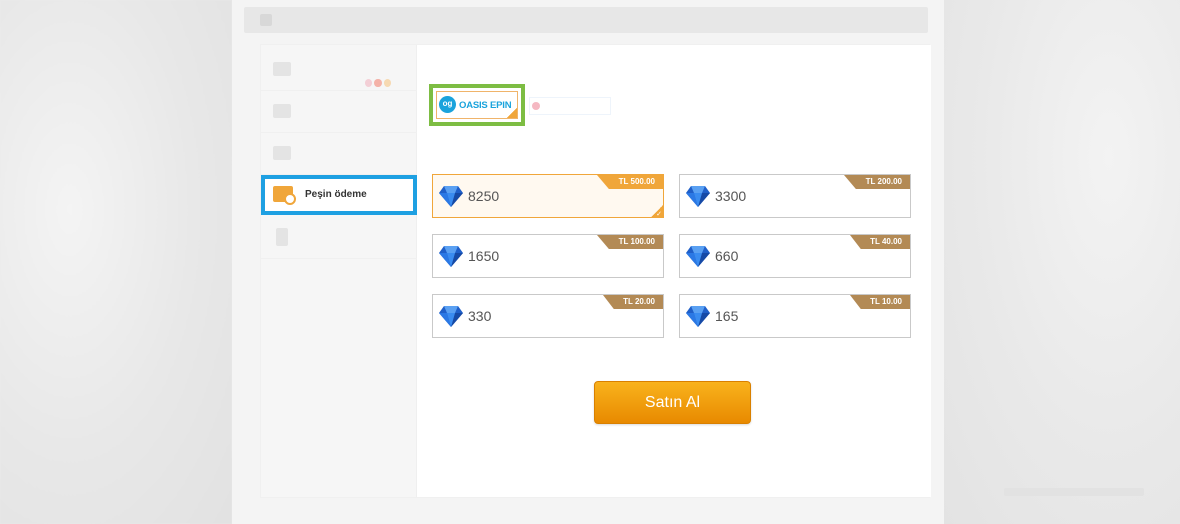  I want to click on sidebar-item-cash-payment: Peşin ödeme, so click(339, 195).